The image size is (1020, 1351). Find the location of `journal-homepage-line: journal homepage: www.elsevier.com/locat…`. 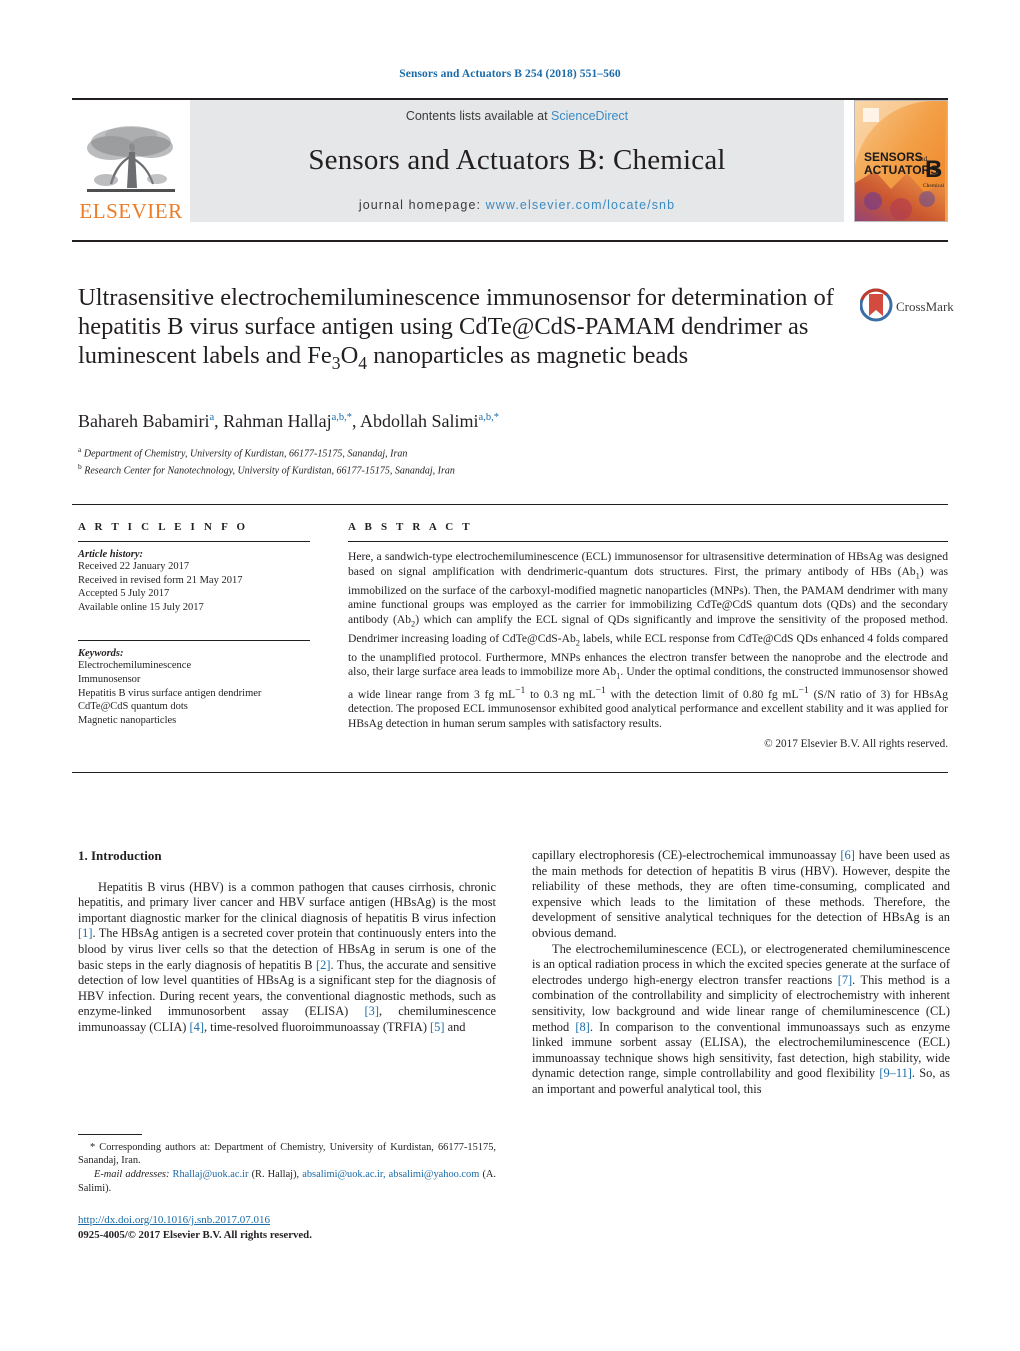

journal-homepage-line: journal homepage: www.elsevier.com/locat… is located at coordinates (517, 205).